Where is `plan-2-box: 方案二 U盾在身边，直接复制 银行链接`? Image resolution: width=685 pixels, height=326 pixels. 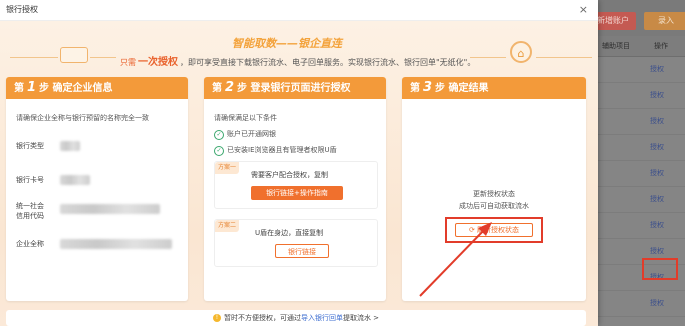
plan-2-box: 方案二 U盾在身边，直接复制 银行链接 is located at coordinates (296, 243).